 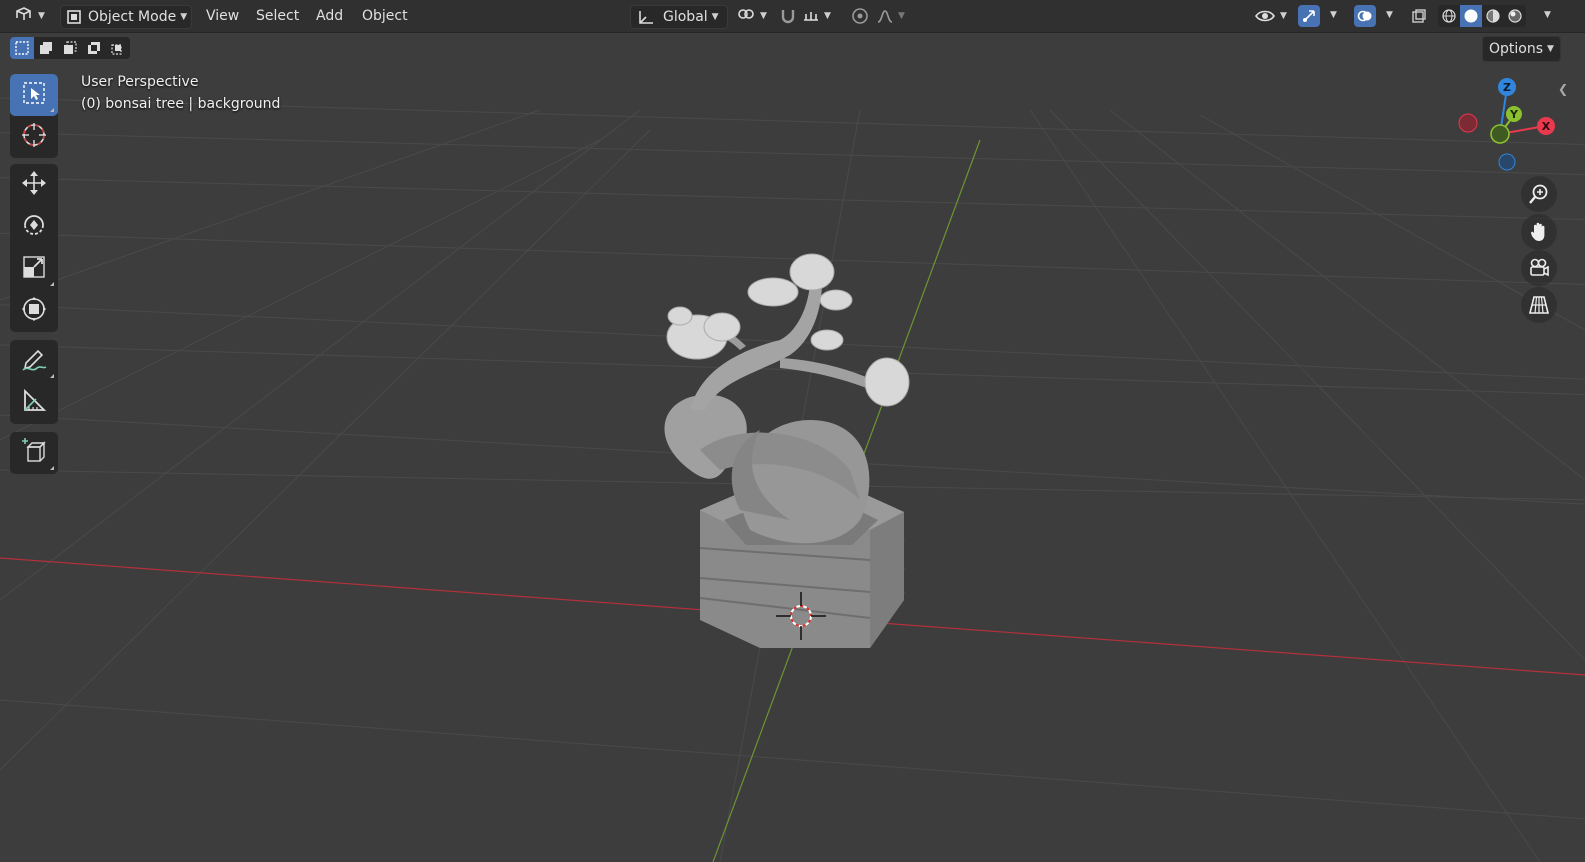 I want to click on xray-icon, so click(x=1419, y=16).